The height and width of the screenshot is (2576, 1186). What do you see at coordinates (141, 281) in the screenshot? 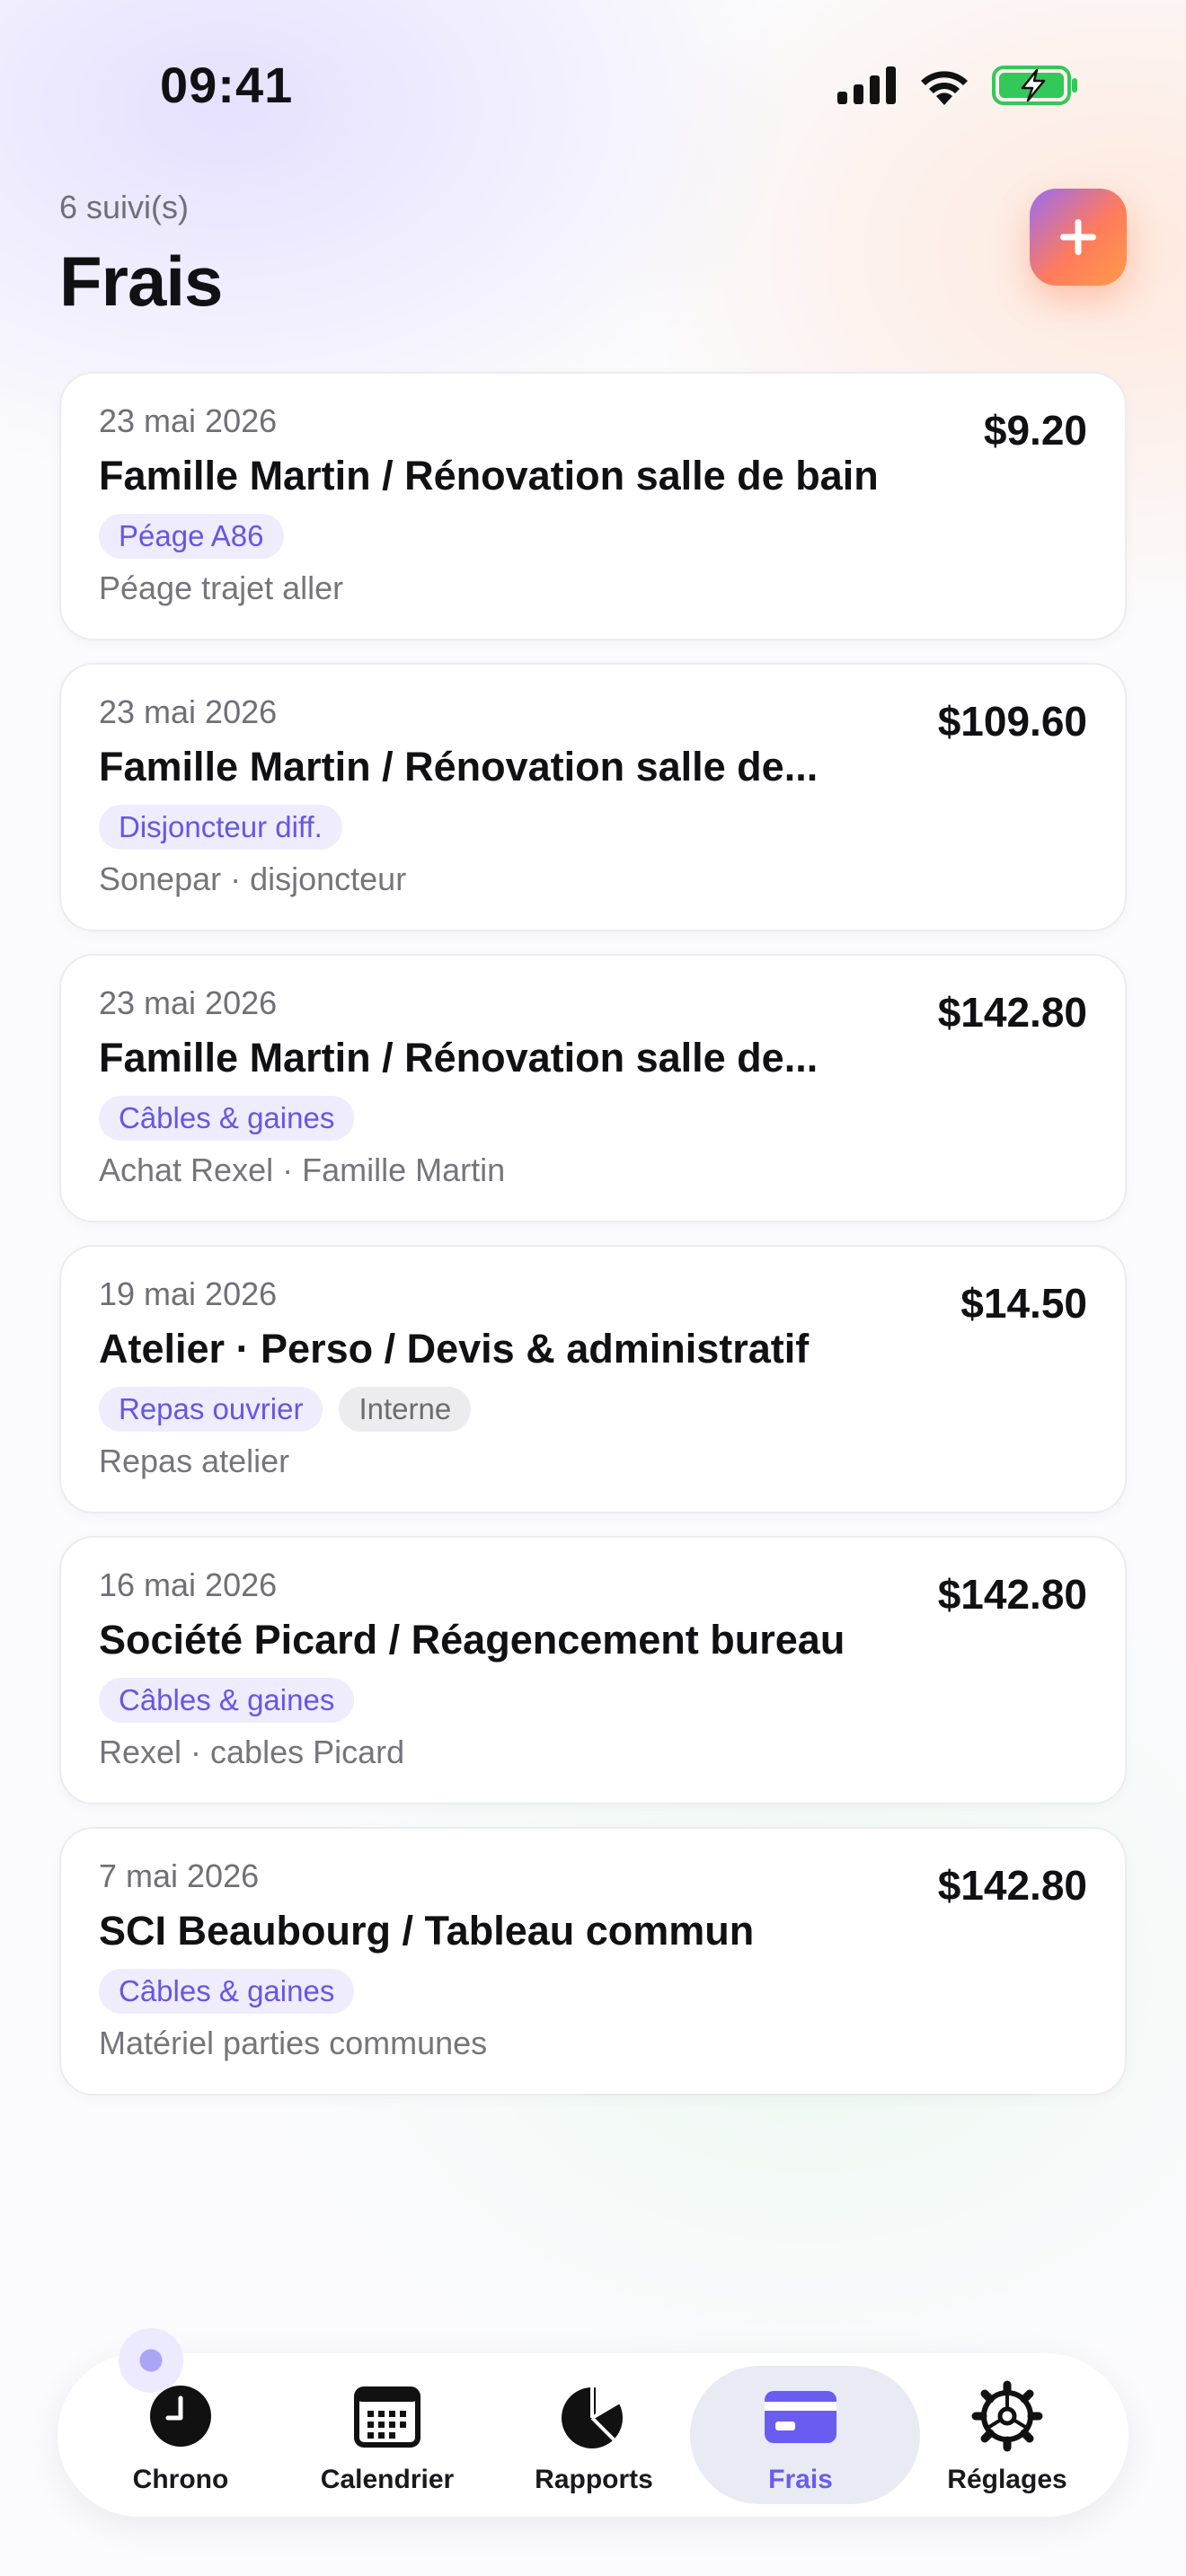
I see `page-title: Frais` at bounding box center [141, 281].